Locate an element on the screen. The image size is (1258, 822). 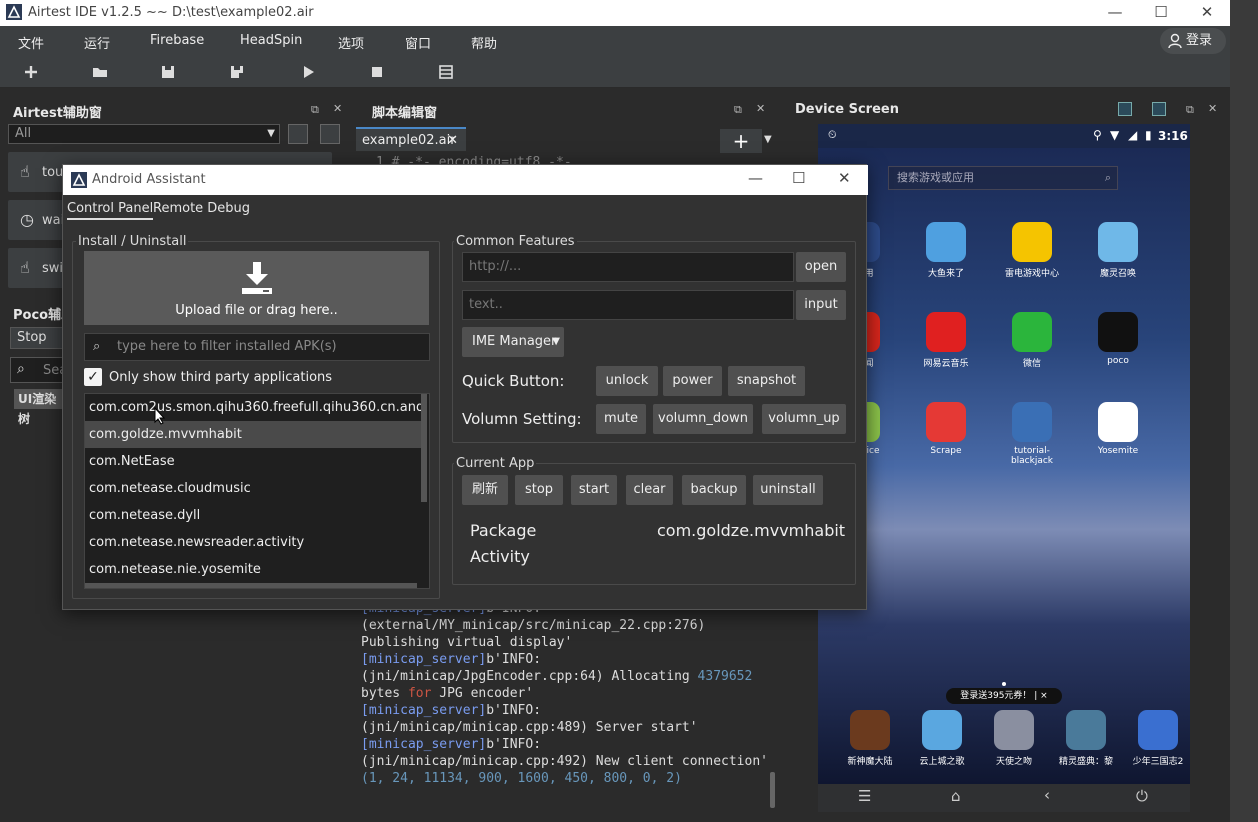
dialog-close-button: ✕ is located at coordinates (844, 178).